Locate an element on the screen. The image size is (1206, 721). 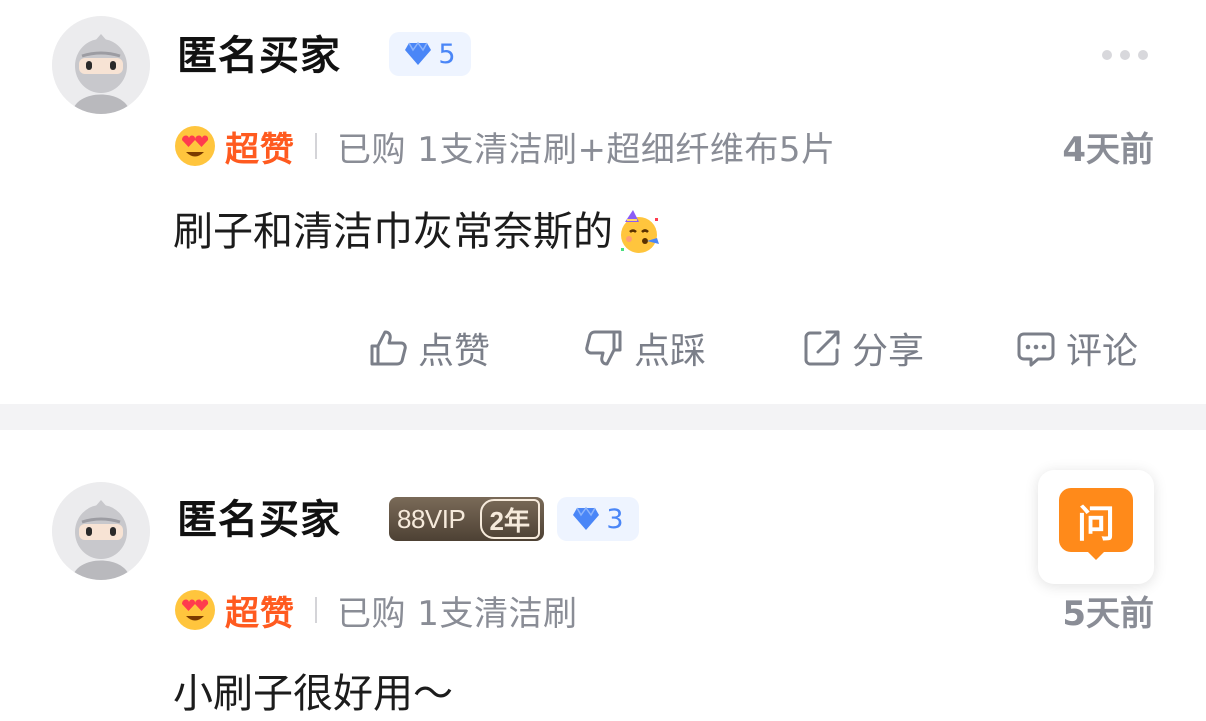
review-actions: 点赞 点踩 分享 评论 is located at coordinates (761, 348).